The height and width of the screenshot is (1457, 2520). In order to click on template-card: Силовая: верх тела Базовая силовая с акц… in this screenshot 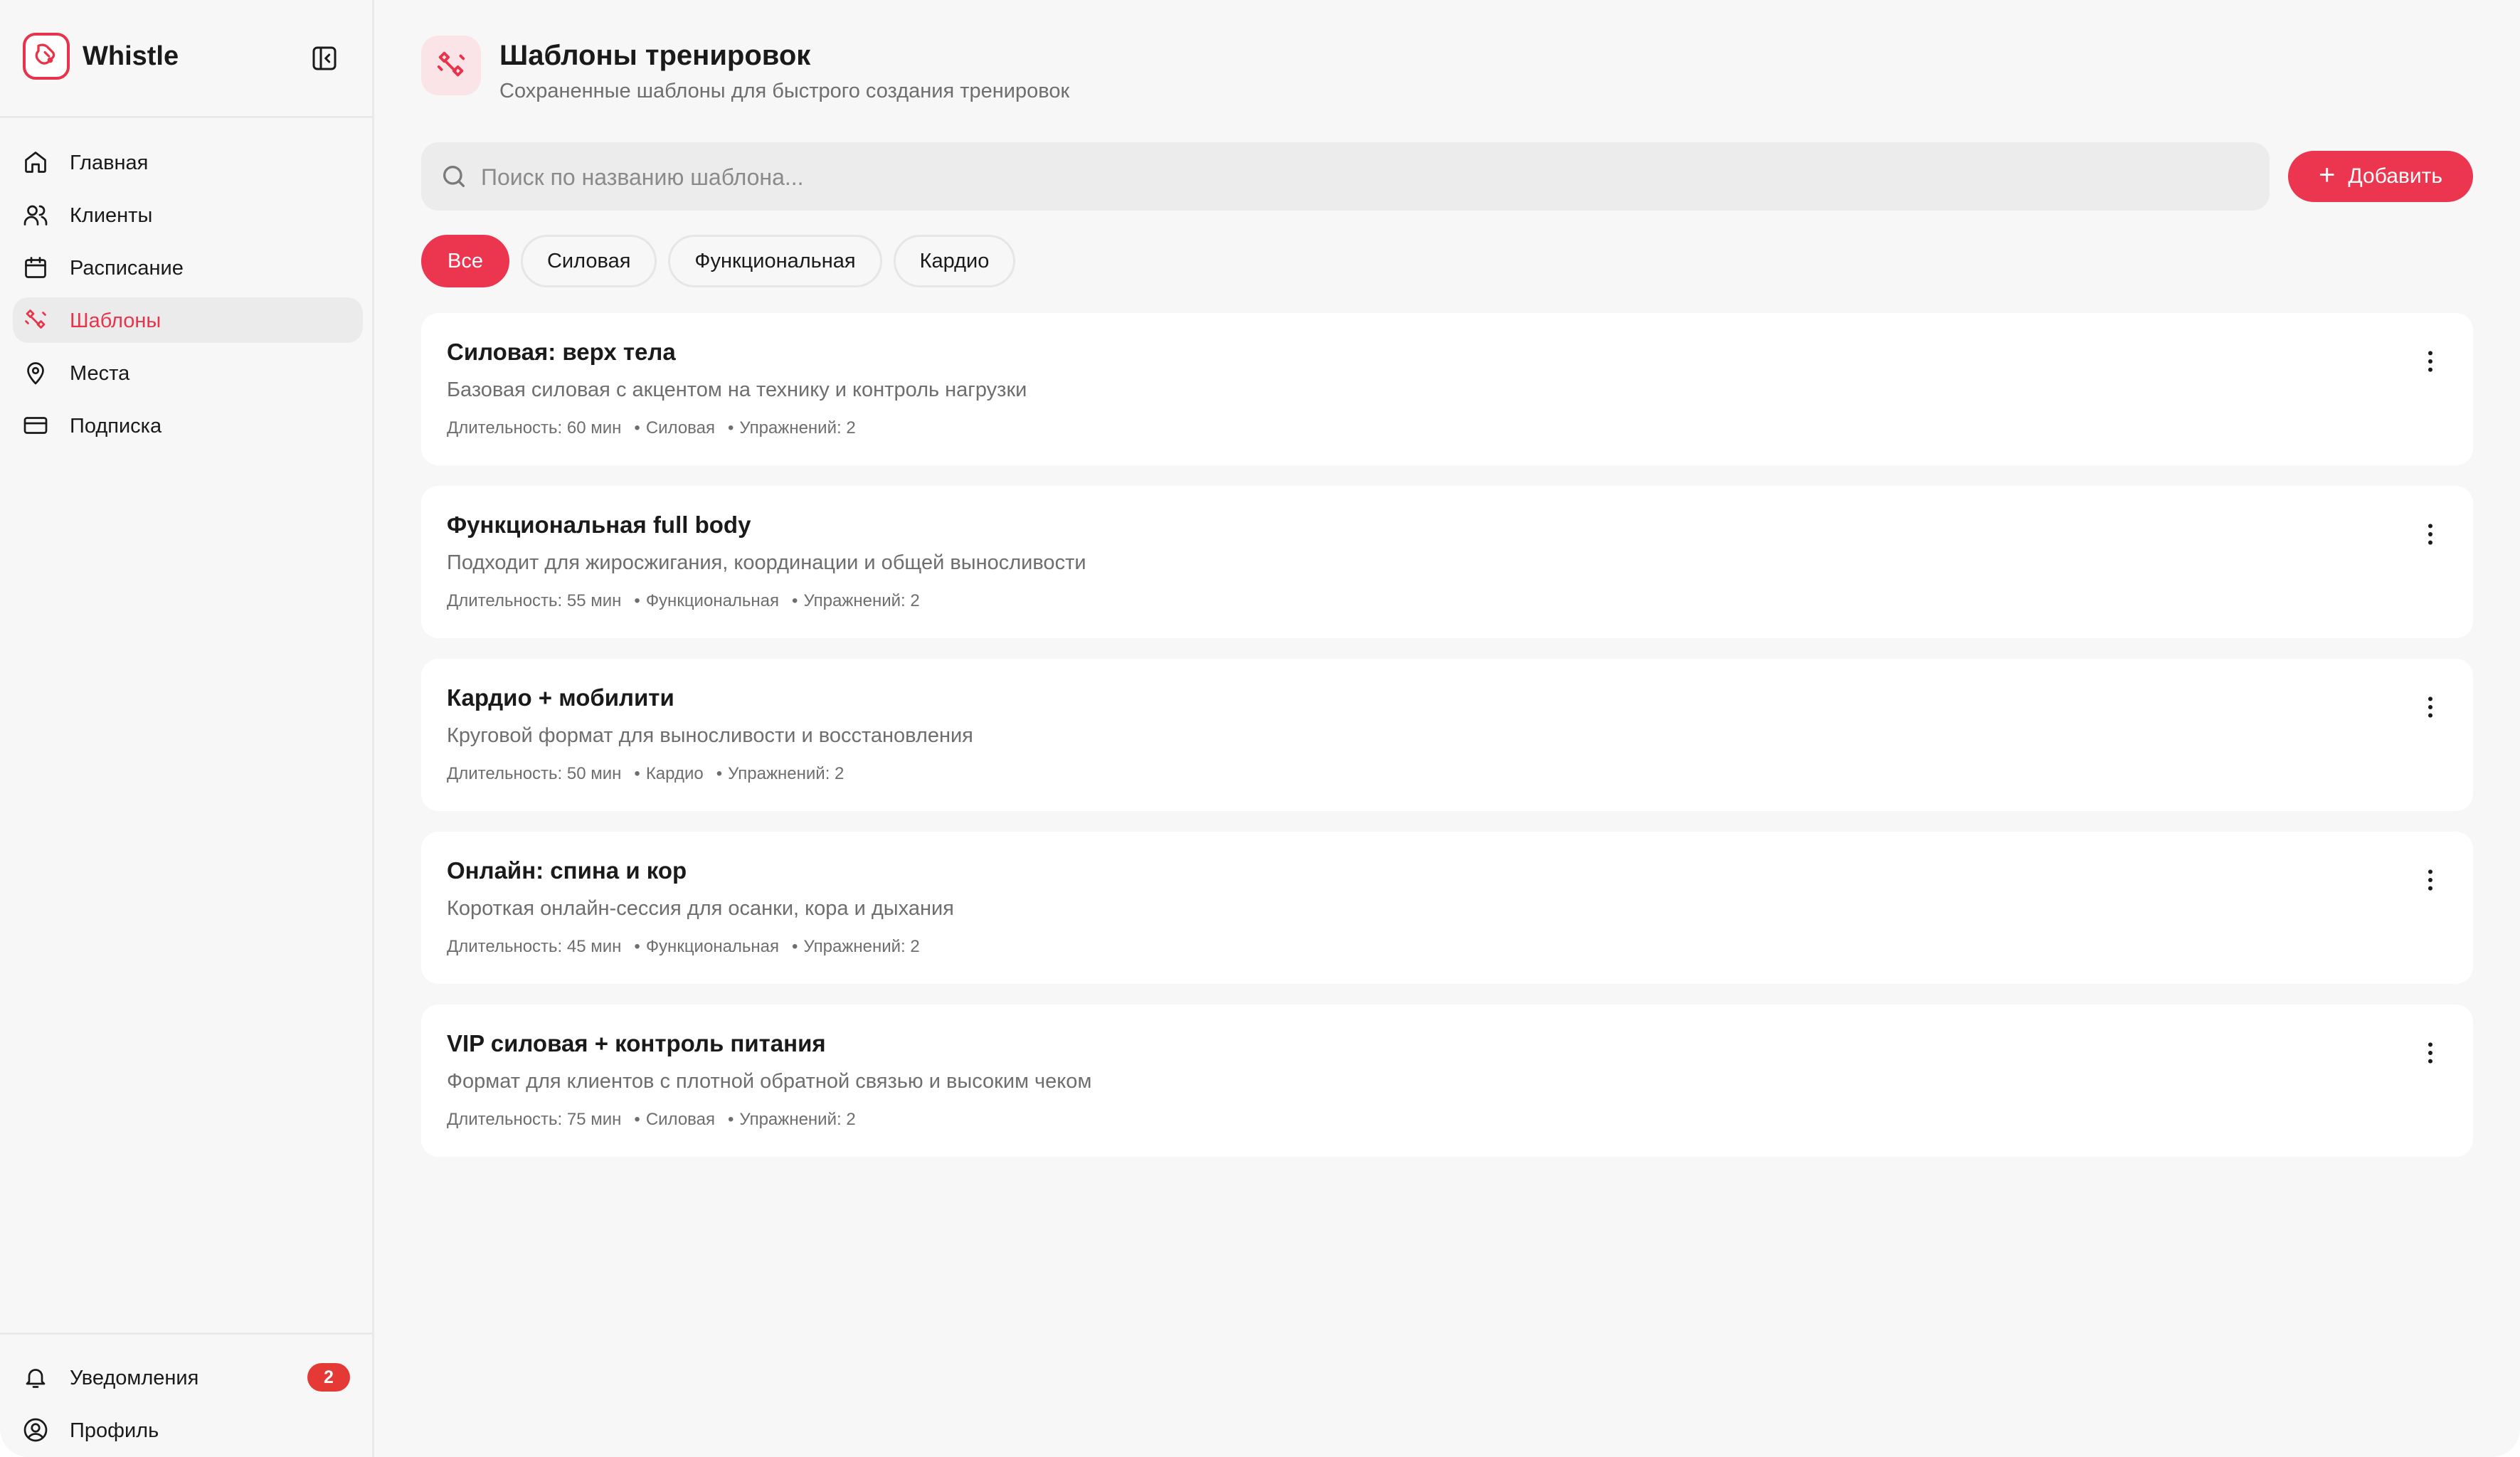, I will do `click(1447, 389)`.